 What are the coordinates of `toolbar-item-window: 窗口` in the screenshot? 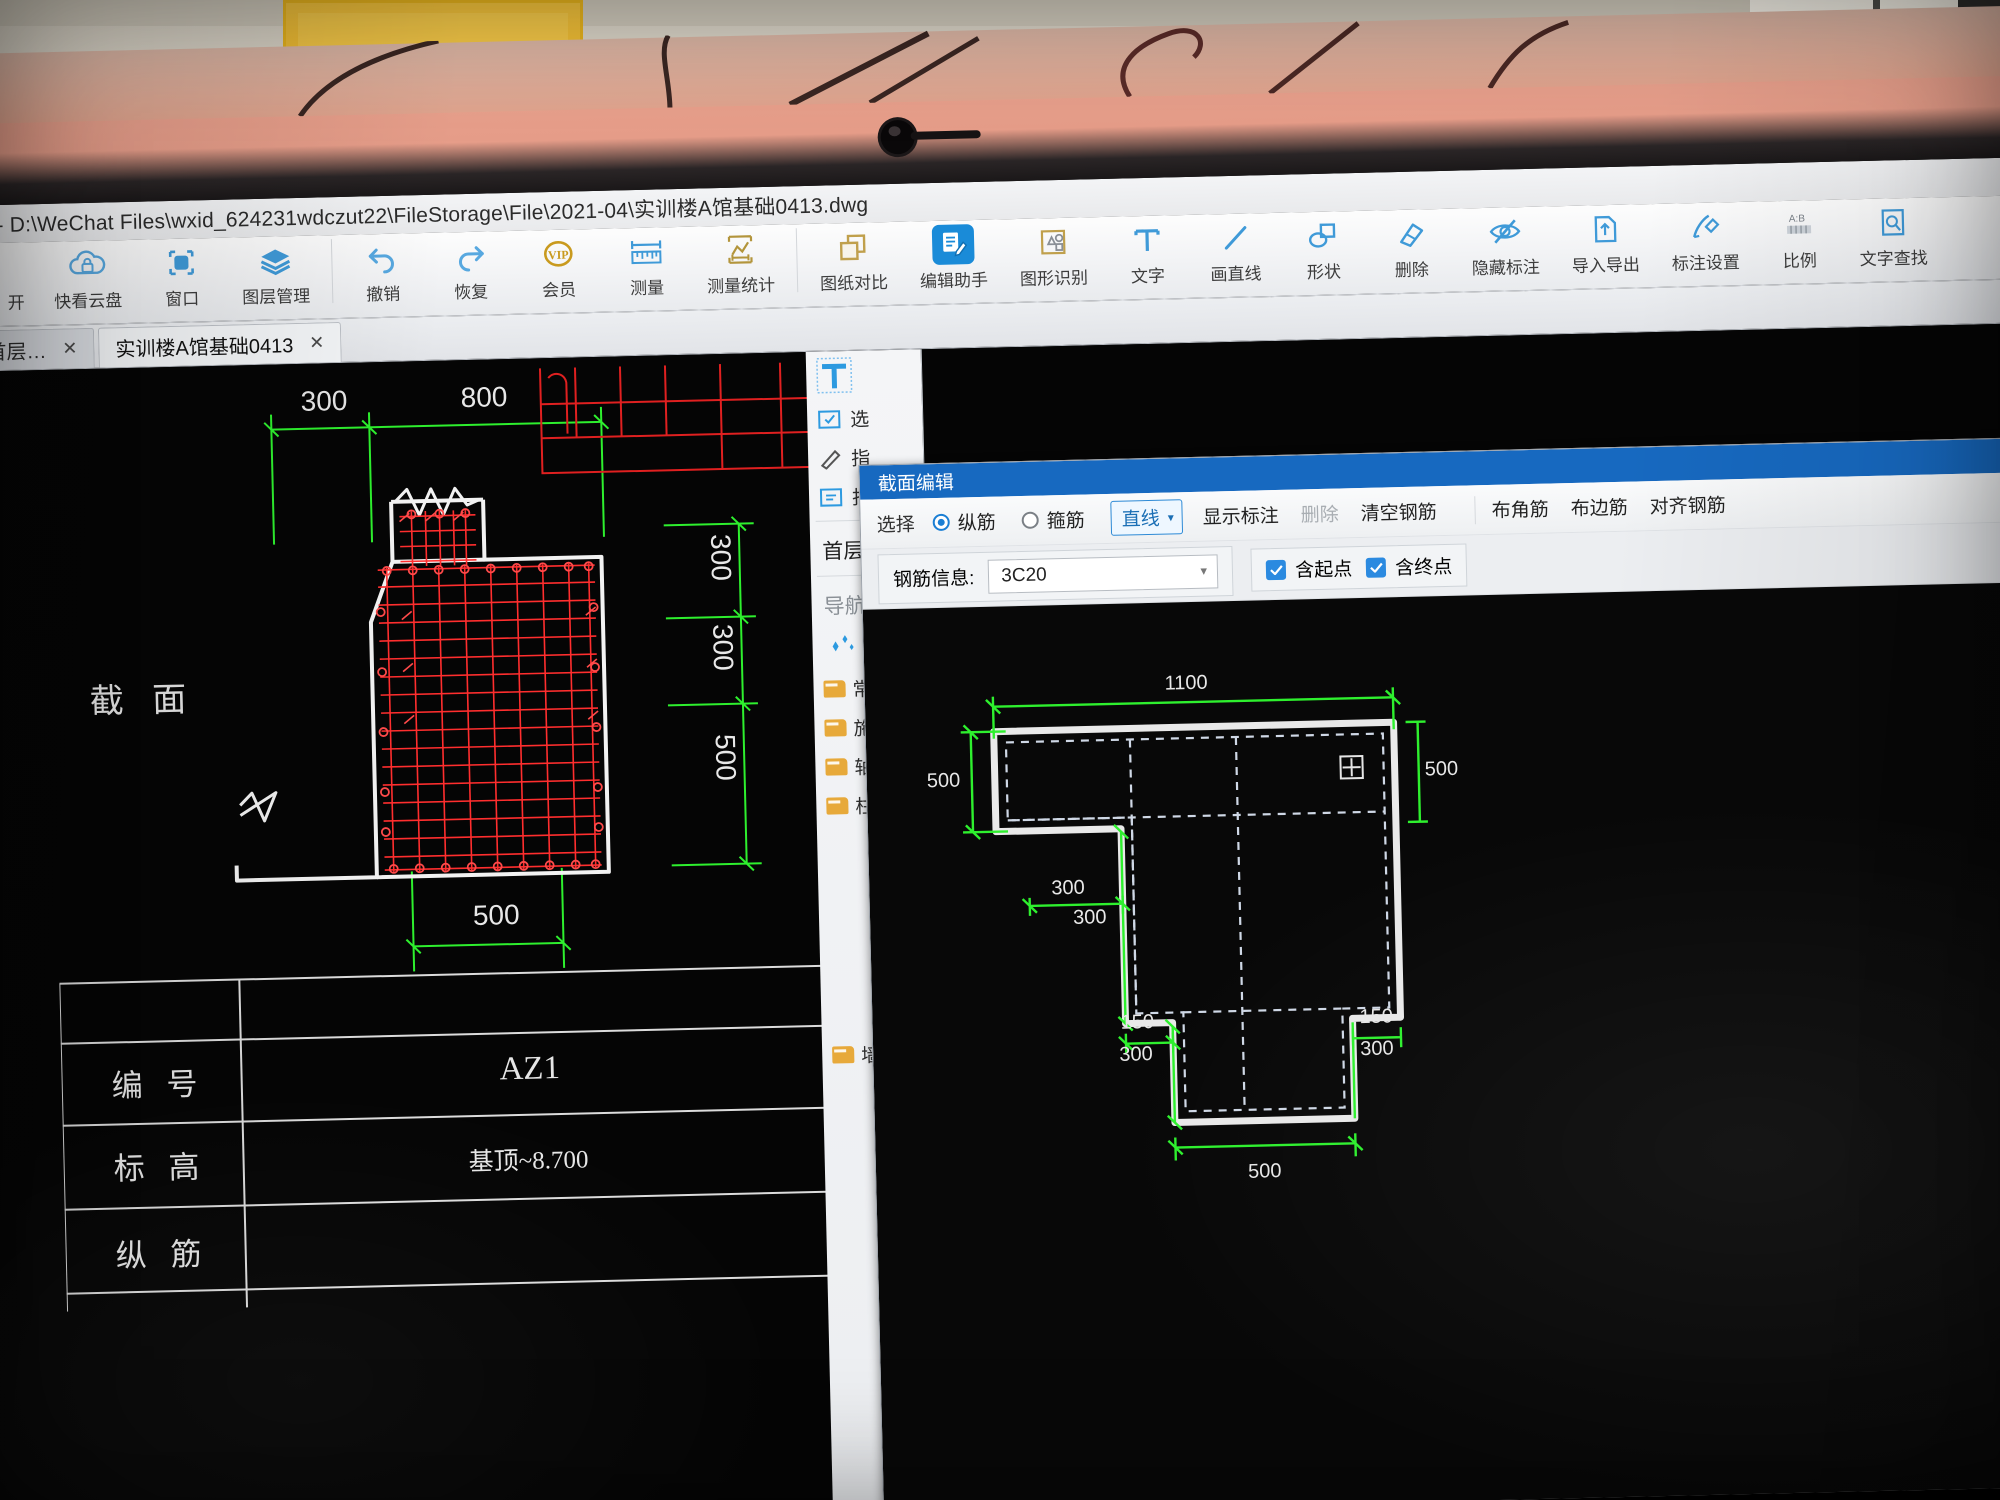 It's located at (182, 280).